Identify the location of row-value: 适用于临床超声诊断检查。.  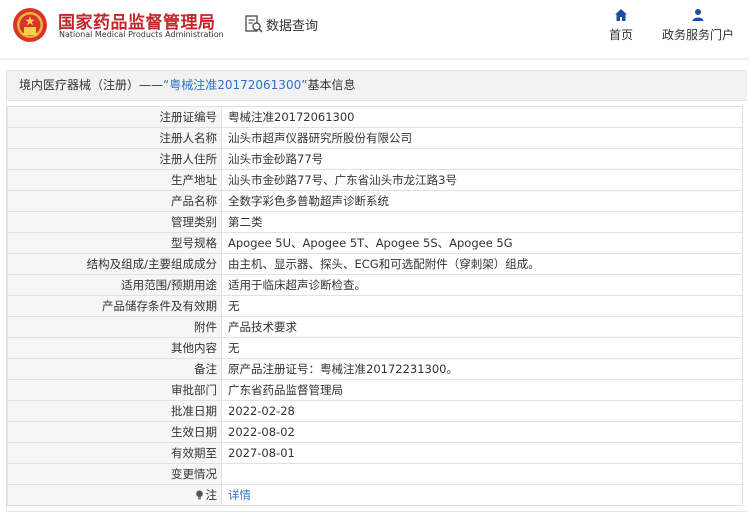
(482, 285).